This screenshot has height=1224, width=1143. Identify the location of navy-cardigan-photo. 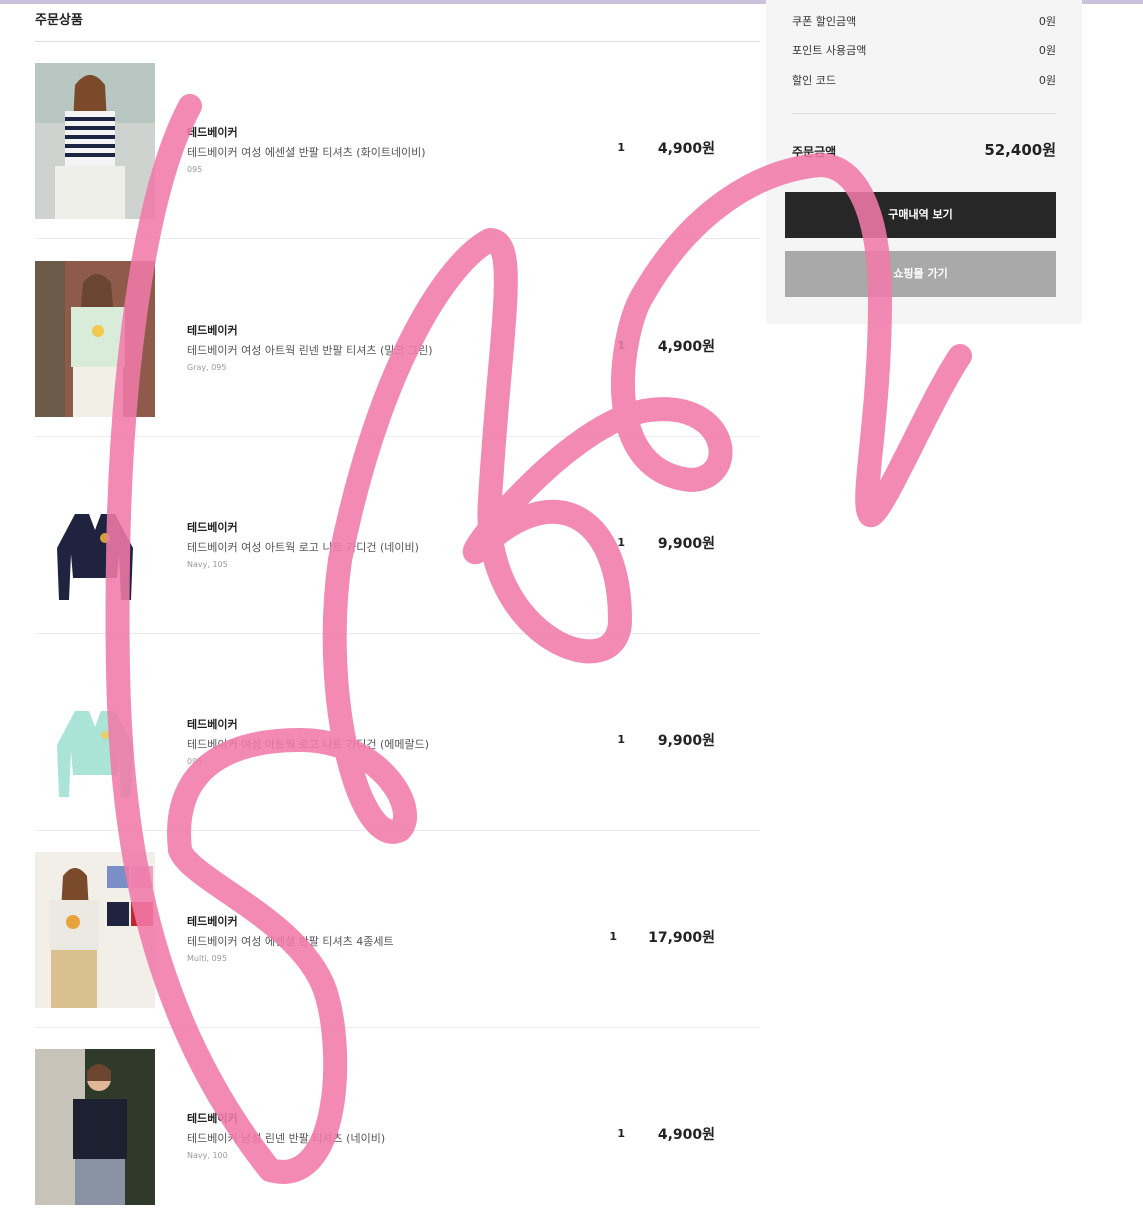
(95, 536).